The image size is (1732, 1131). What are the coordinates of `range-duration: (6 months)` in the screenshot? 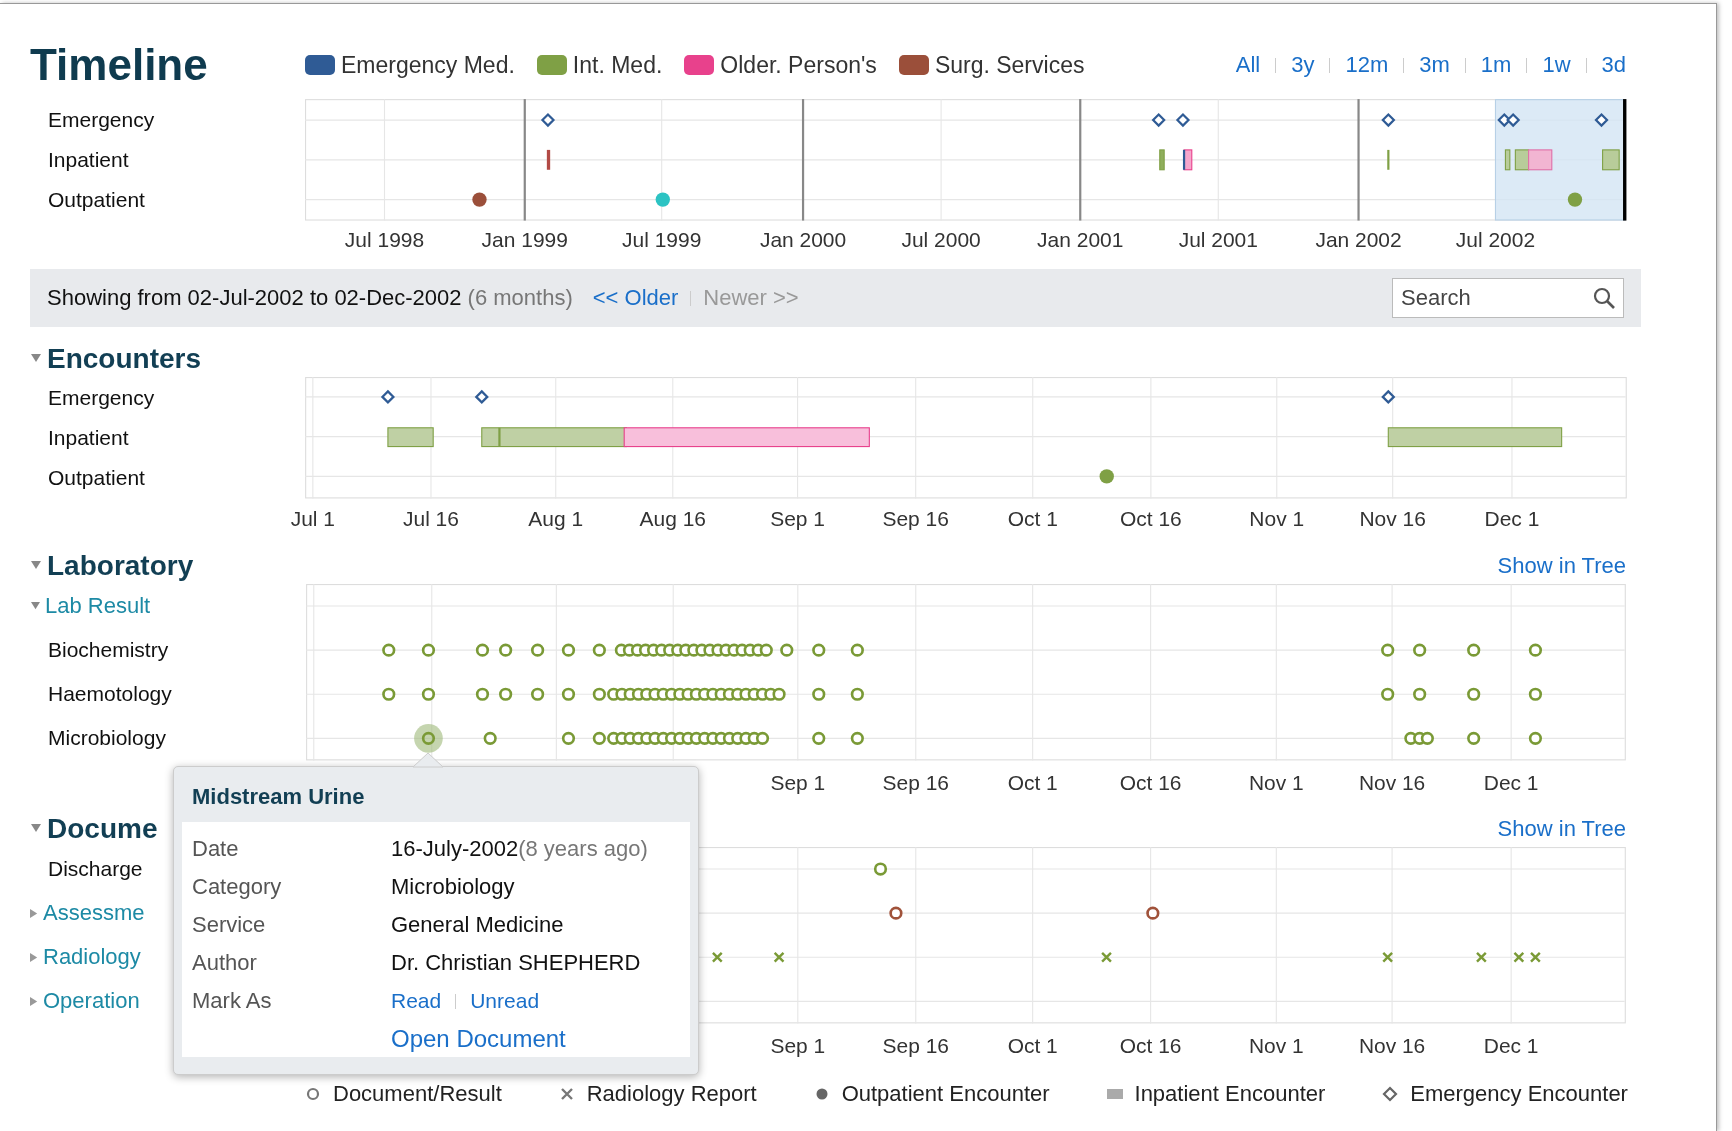 It's located at (520, 298).